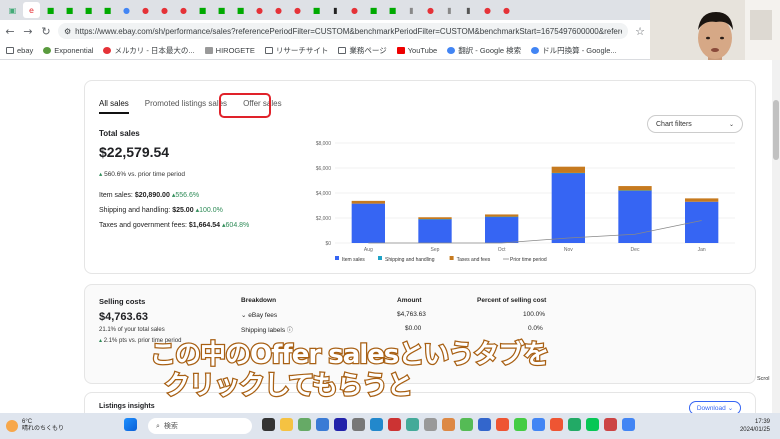  What do you see at coordinates (12, 10) in the screenshot?
I see `tab-favicon-icon: ▣` at bounding box center [12, 10].